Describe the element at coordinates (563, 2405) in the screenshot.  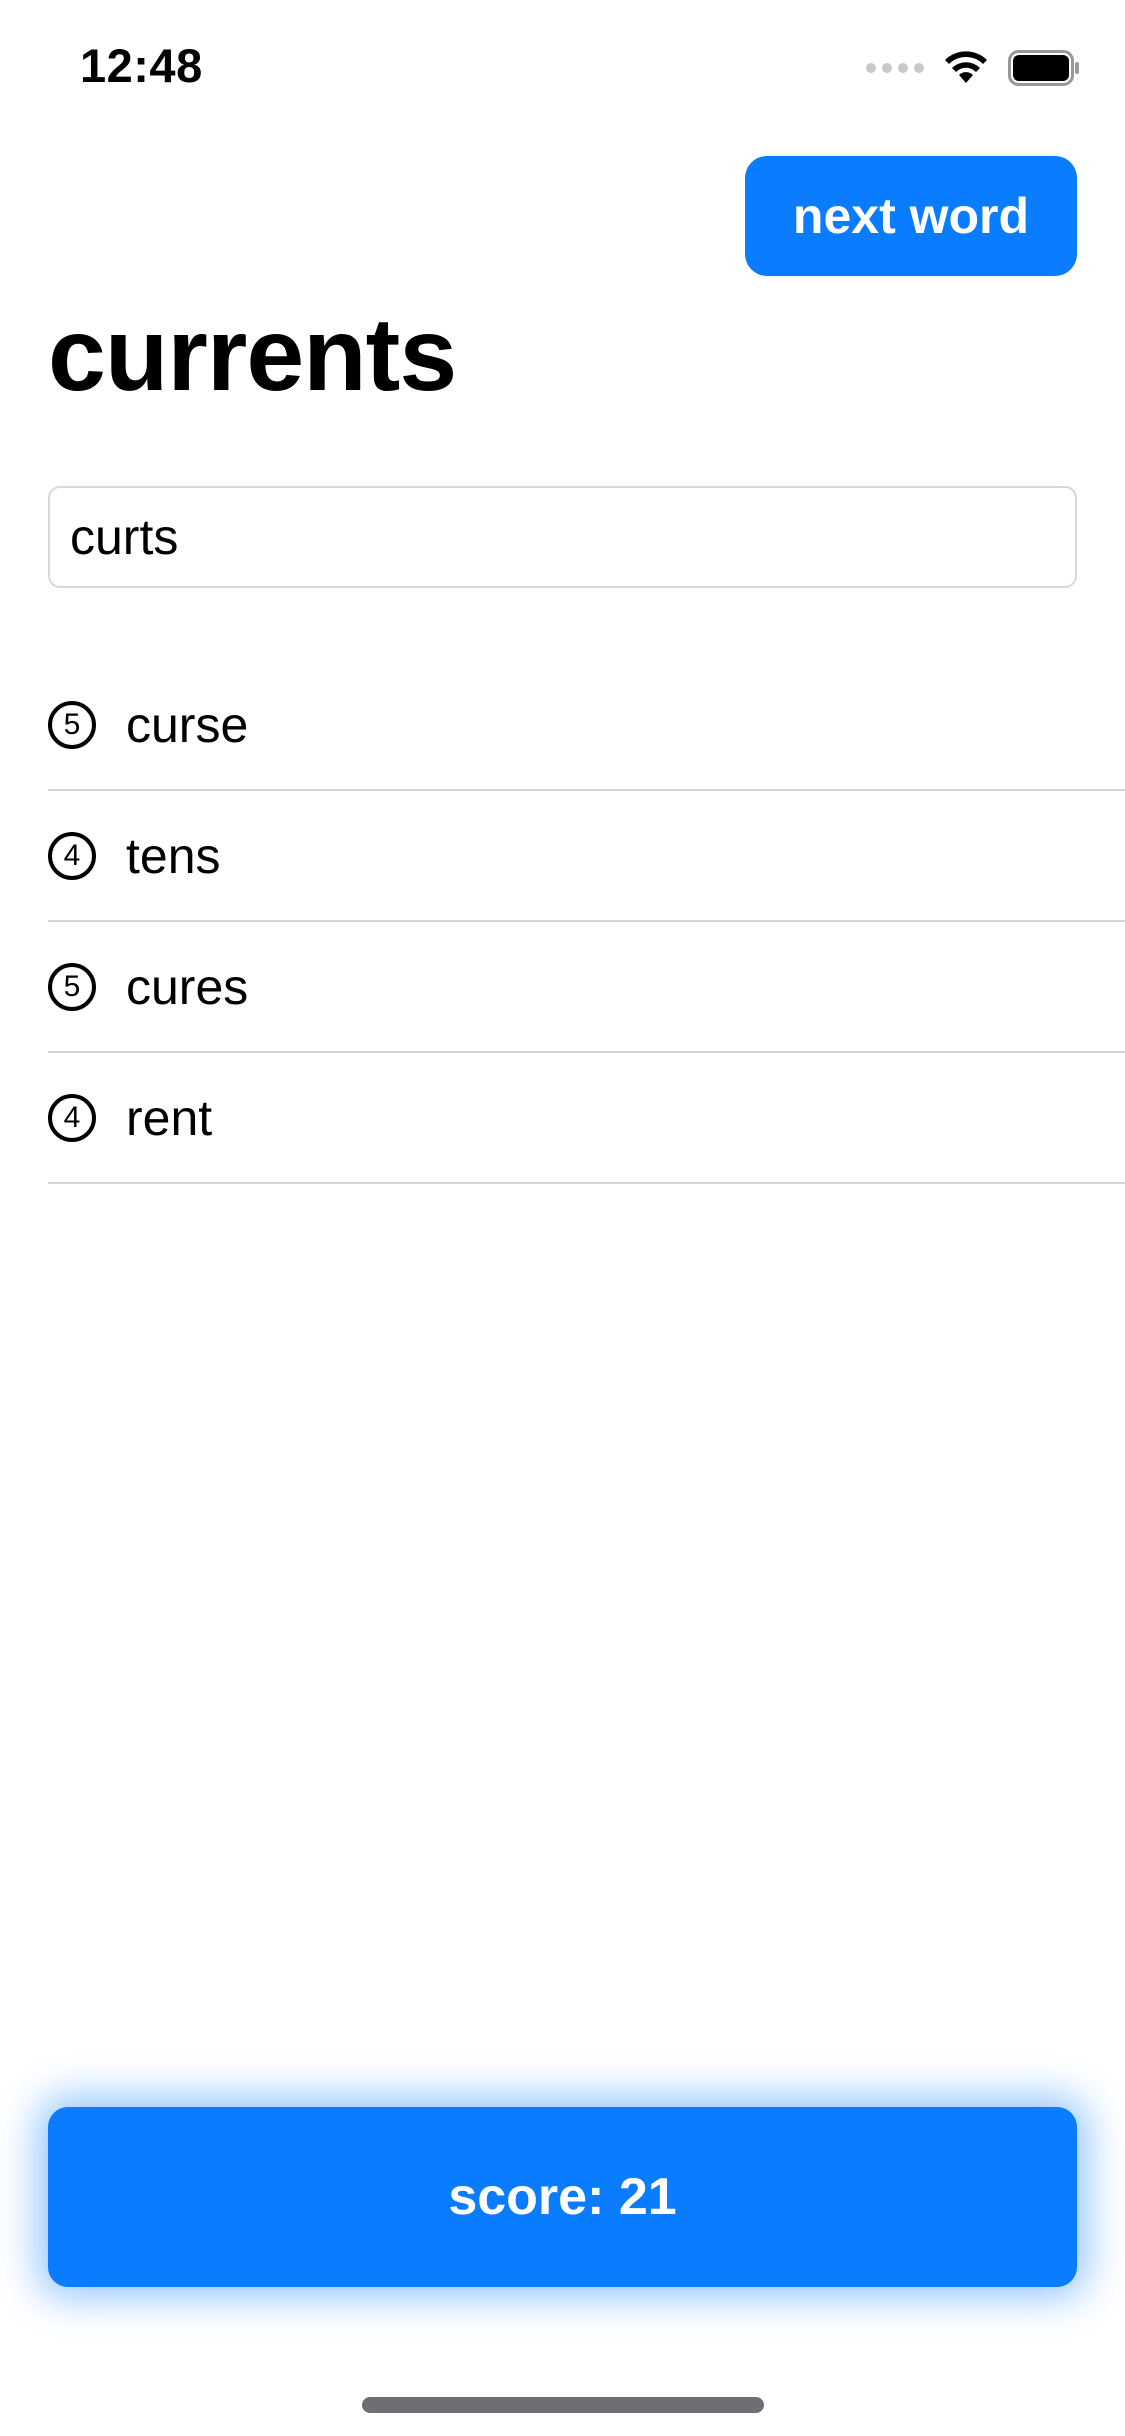
I see `home-indicator` at that location.